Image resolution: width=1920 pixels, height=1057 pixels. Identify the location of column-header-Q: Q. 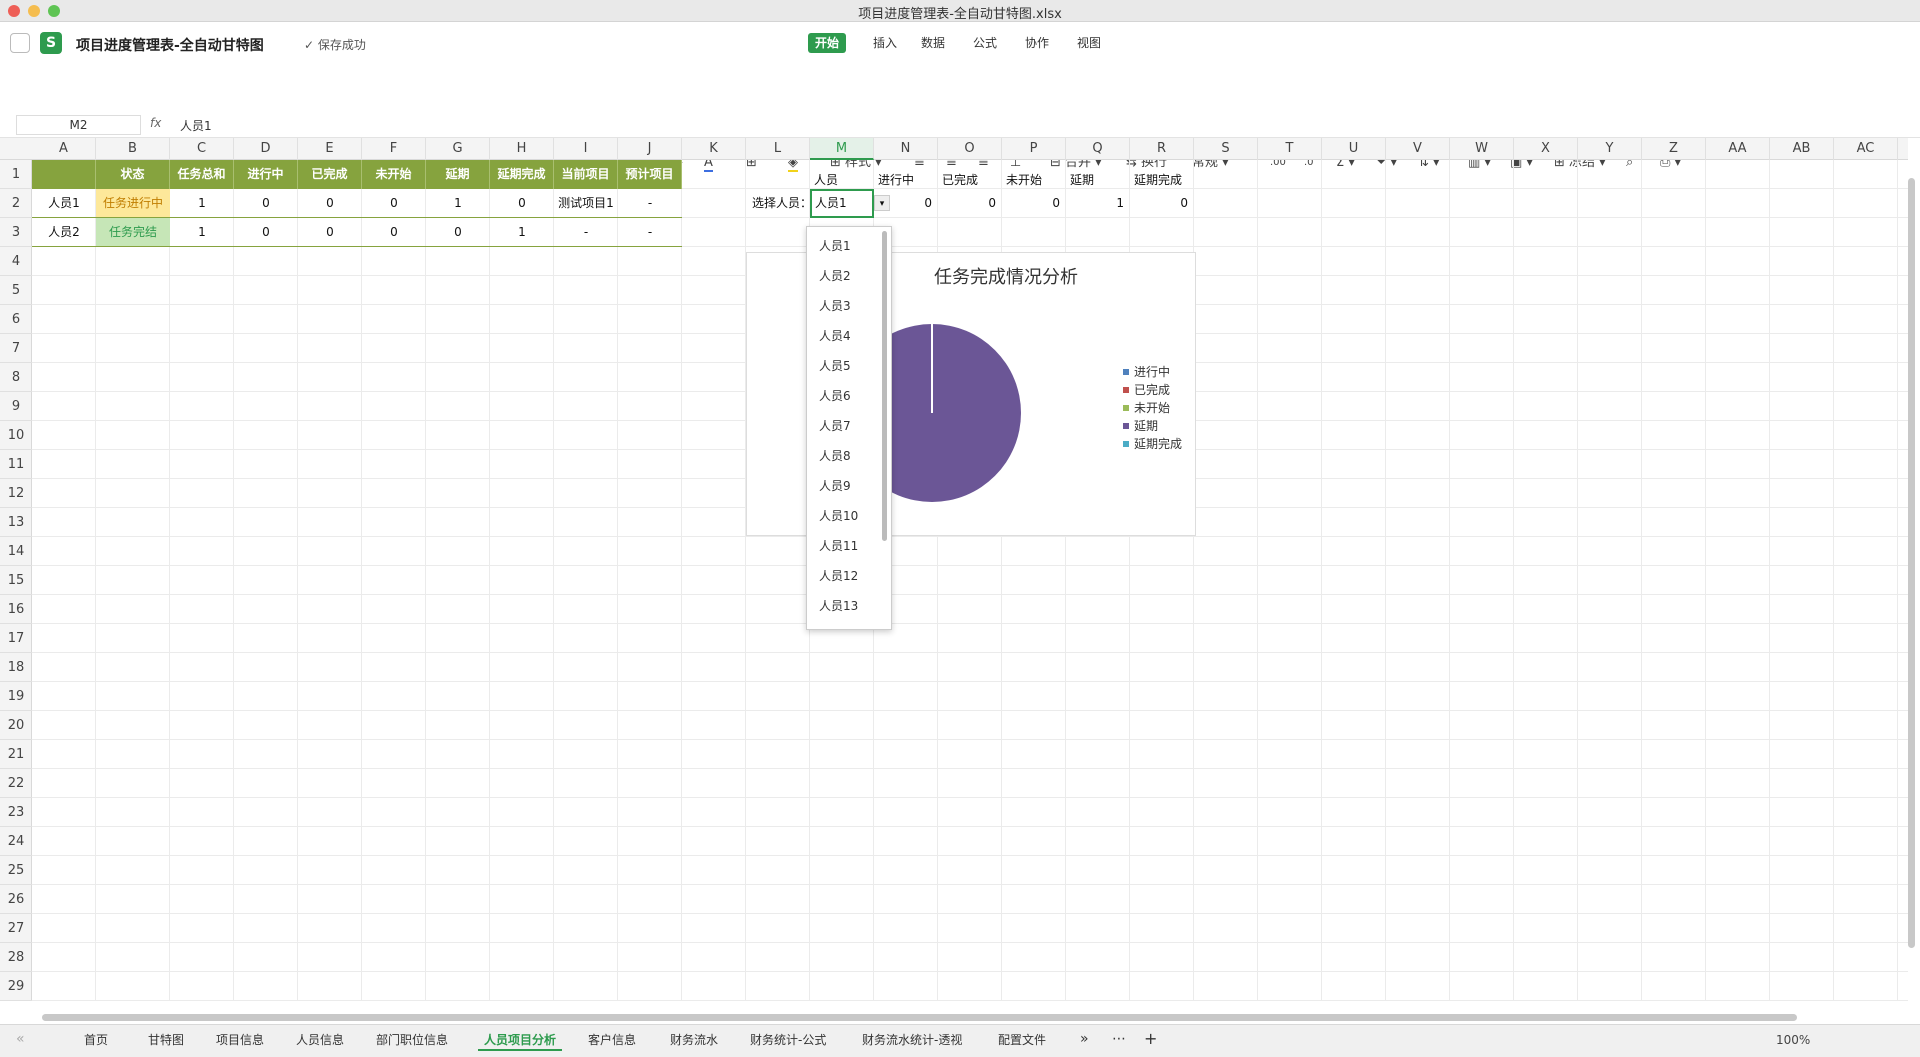
(1098, 149).